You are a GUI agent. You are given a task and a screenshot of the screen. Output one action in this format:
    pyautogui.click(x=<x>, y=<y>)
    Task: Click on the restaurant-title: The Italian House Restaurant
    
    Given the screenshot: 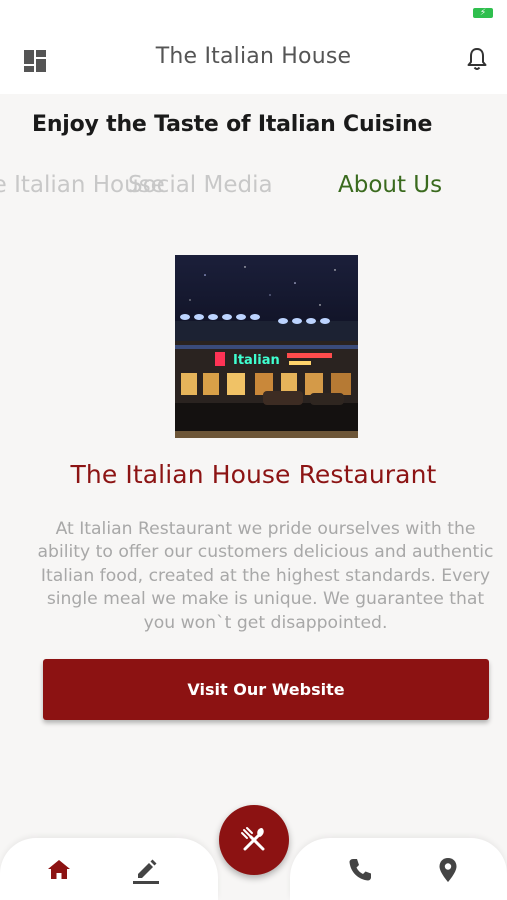 What is the action you would take?
    pyautogui.click(x=253, y=474)
    